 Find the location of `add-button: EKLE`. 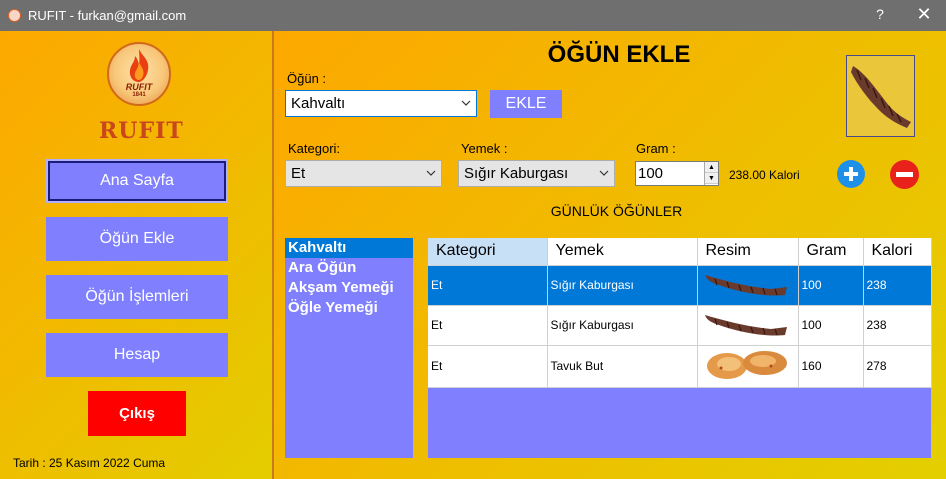

add-button: EKLE is located at coordinates (526, 104).